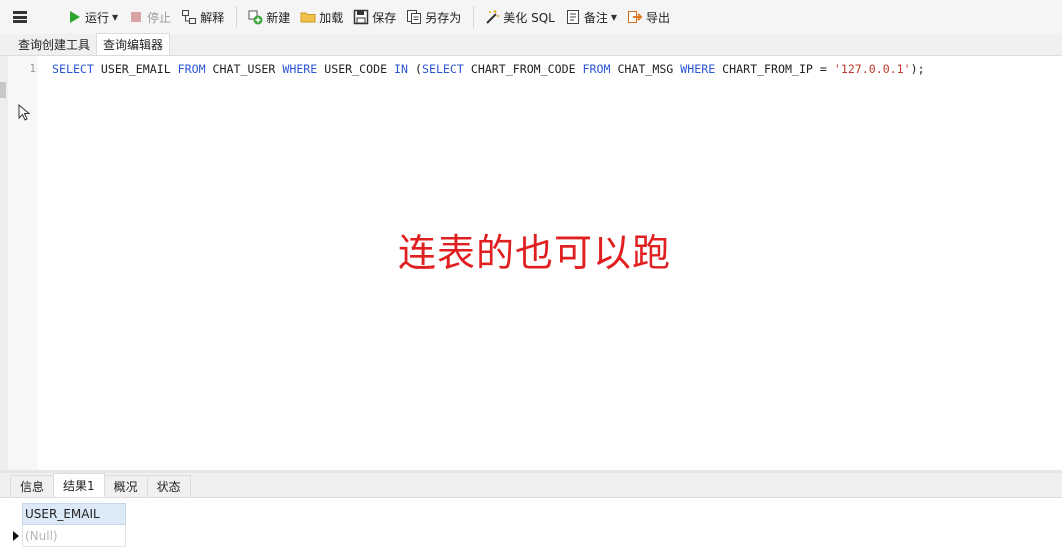 The height and width of the screenshot is (559, 1062). What do you see at coordinates (415, 69) in the screenshot?
I see `sql-text: (` at bounding box center [415, 69].